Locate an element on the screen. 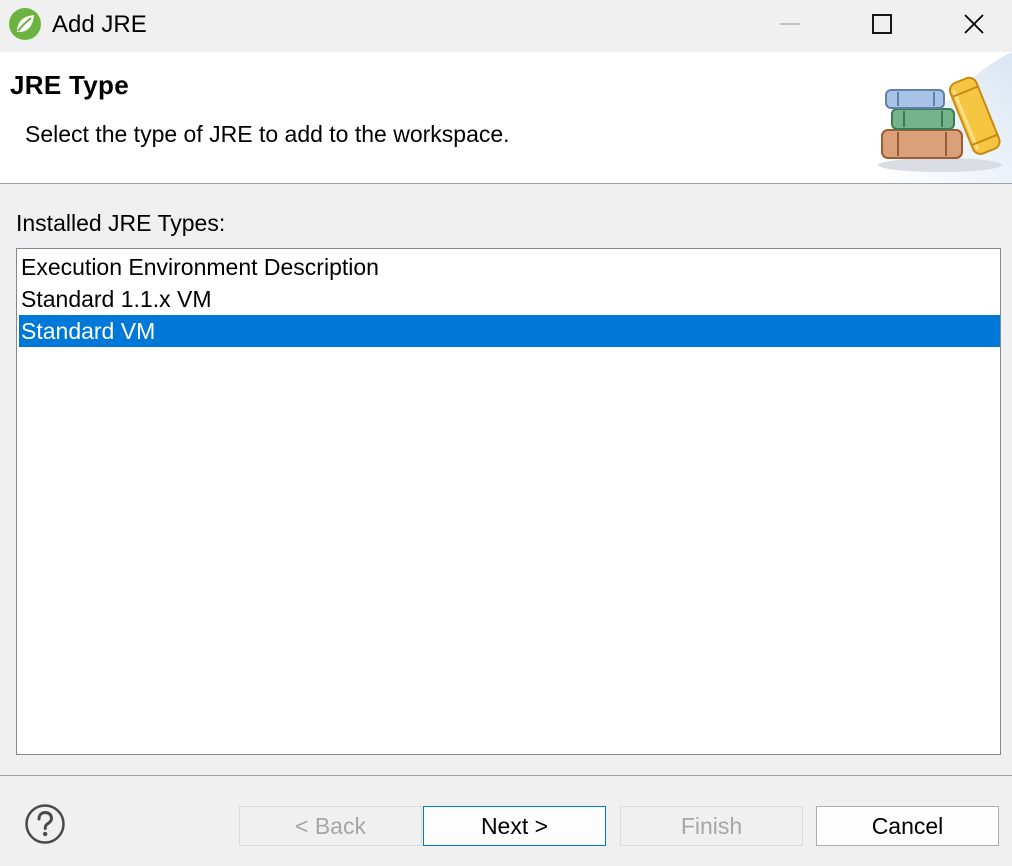  installed-jre-types-label: Installed JRE Types: is located at coordinates (121, 223).